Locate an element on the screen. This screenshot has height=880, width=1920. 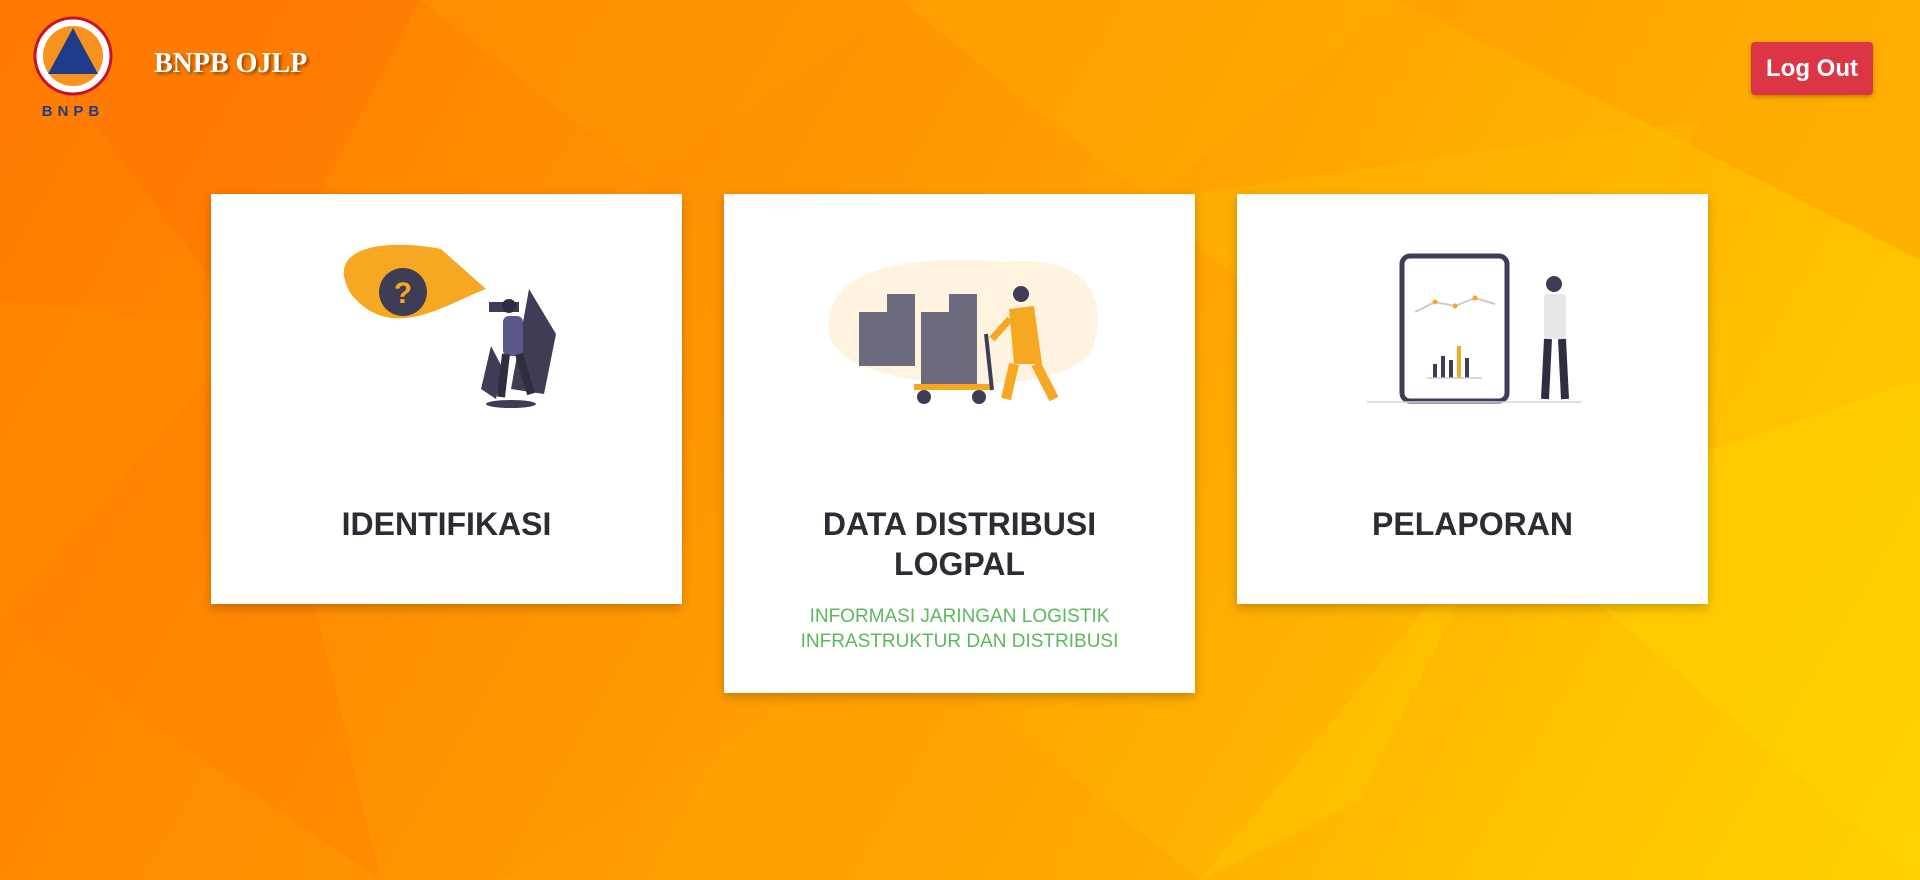
card-subtitle-line2: INFRASTRUKTUR DAN DISTRIBUSI is located at coordinates (959, 641).